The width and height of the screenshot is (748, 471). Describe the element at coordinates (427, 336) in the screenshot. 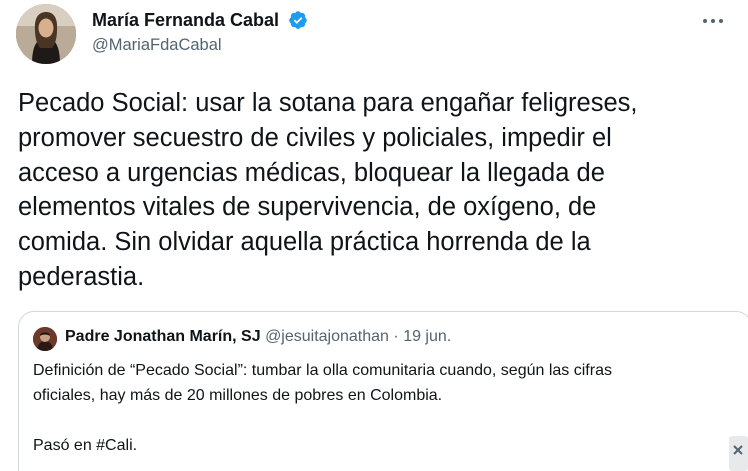

I see `quoted-date: 19 jun.` at that location.